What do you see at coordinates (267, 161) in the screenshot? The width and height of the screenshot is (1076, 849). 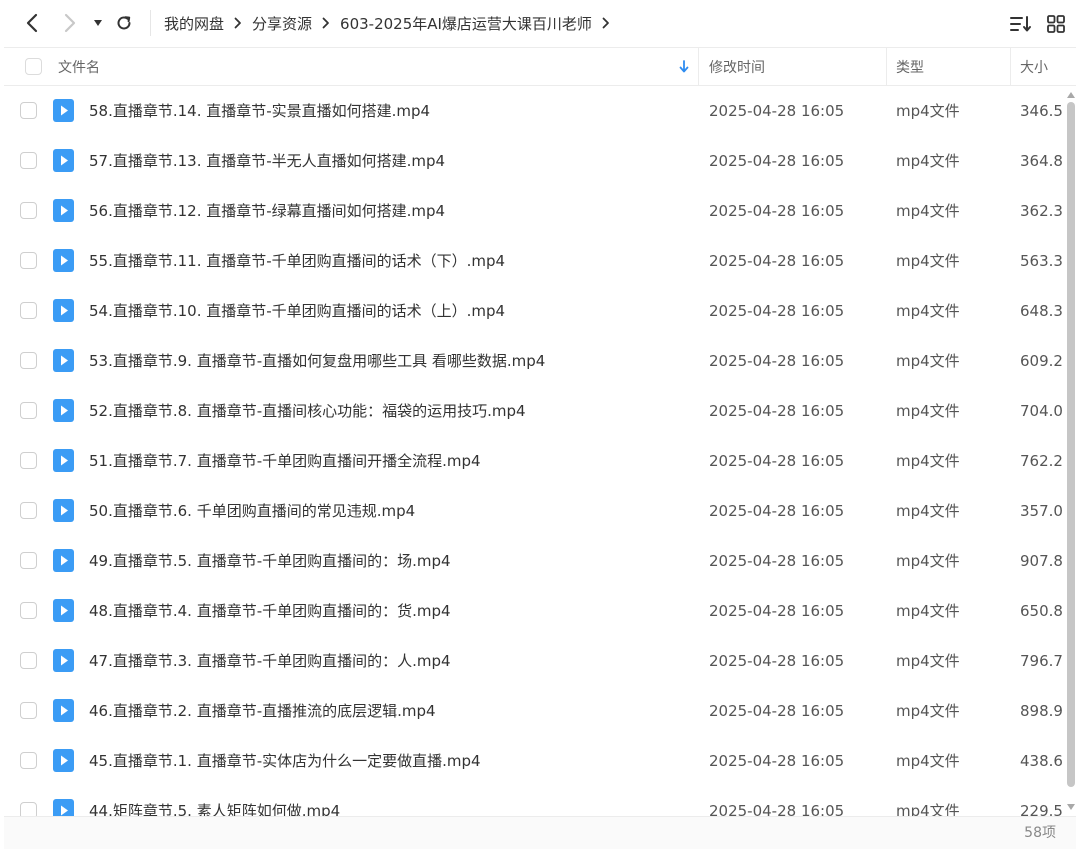 I see `file-name: 57.直播章节.13. 直播章节-半无人直播如何搭建.mp4` at bounding box center [267, 161].